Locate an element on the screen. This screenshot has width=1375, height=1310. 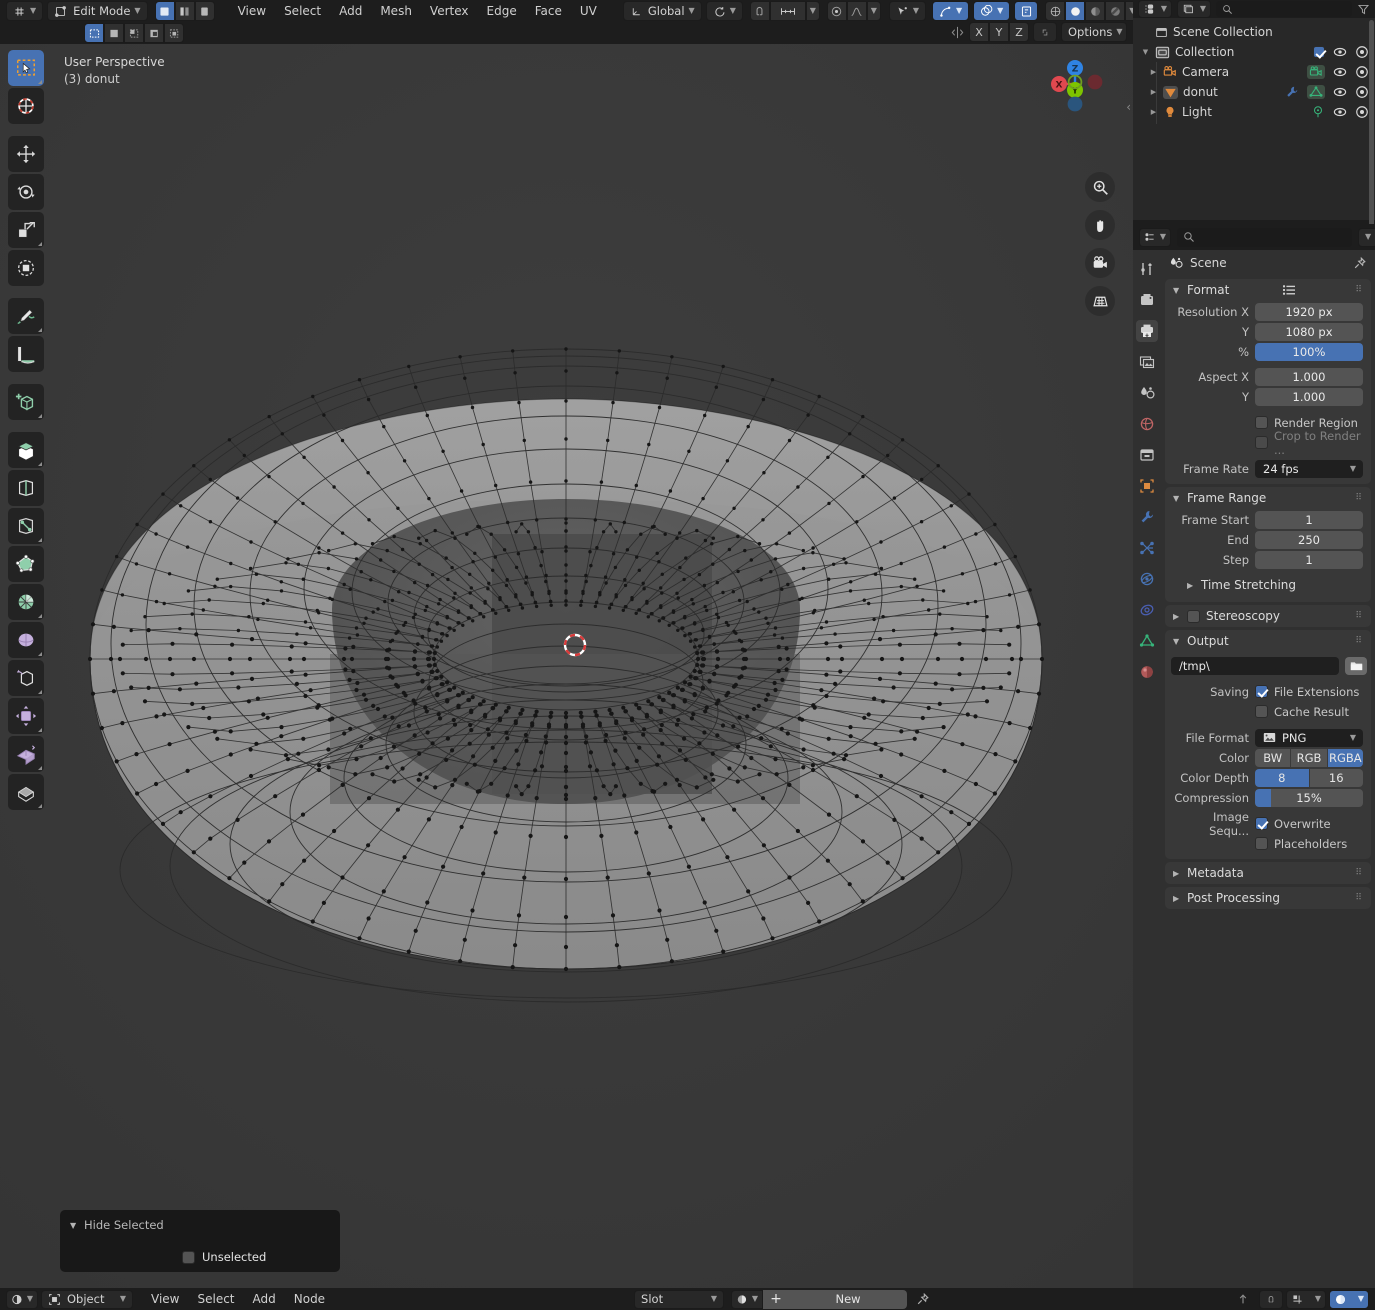
cursor-tool is located at coordinates (26, 106).